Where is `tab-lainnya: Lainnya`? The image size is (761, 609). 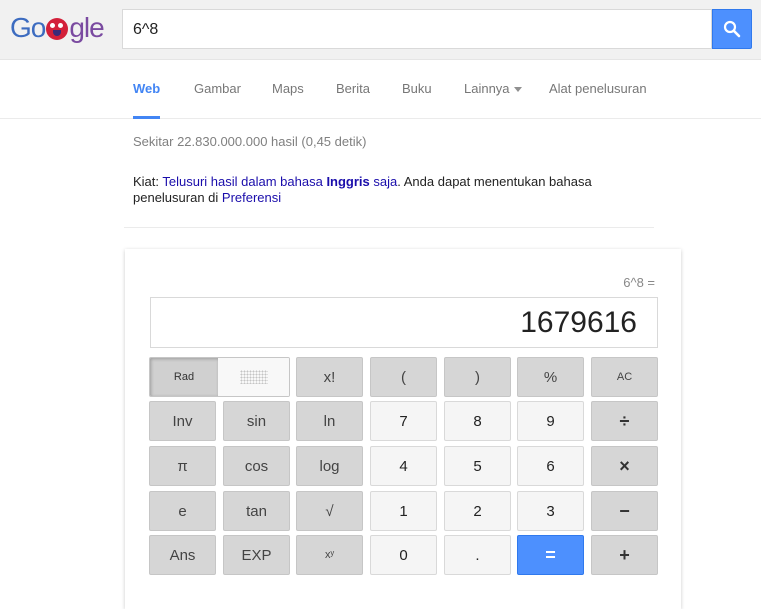
tab-lainnya: Lainnya is located at coordinates (493, 89).